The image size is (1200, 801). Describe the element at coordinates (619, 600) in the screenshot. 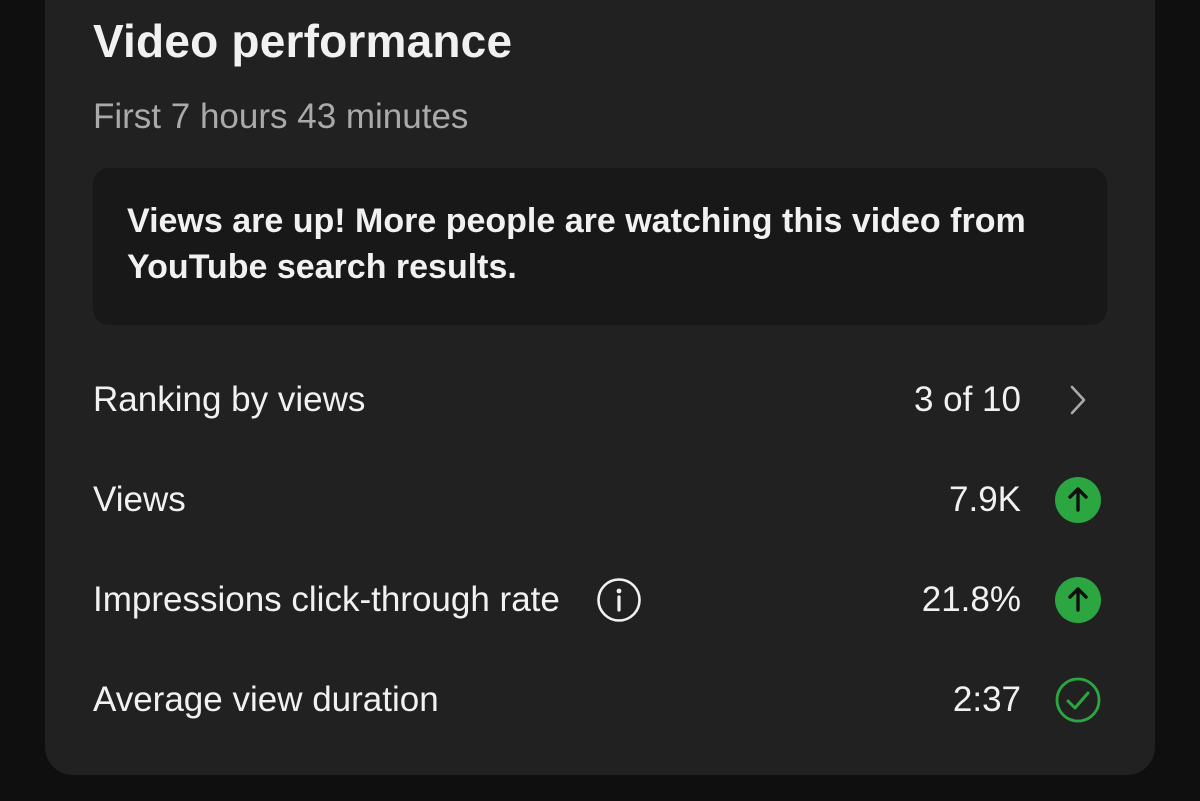

I see `info-icon` at that location.